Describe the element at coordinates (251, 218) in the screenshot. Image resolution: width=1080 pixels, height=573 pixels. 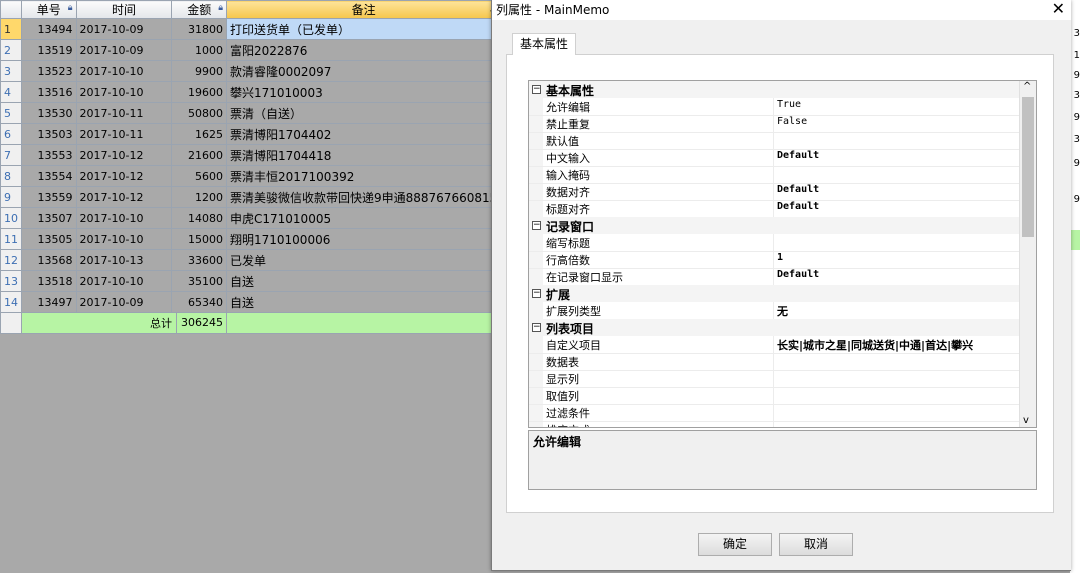
I see `table-row: 10 13507 2017-10-10 14080 申虎C171010005` at that location.